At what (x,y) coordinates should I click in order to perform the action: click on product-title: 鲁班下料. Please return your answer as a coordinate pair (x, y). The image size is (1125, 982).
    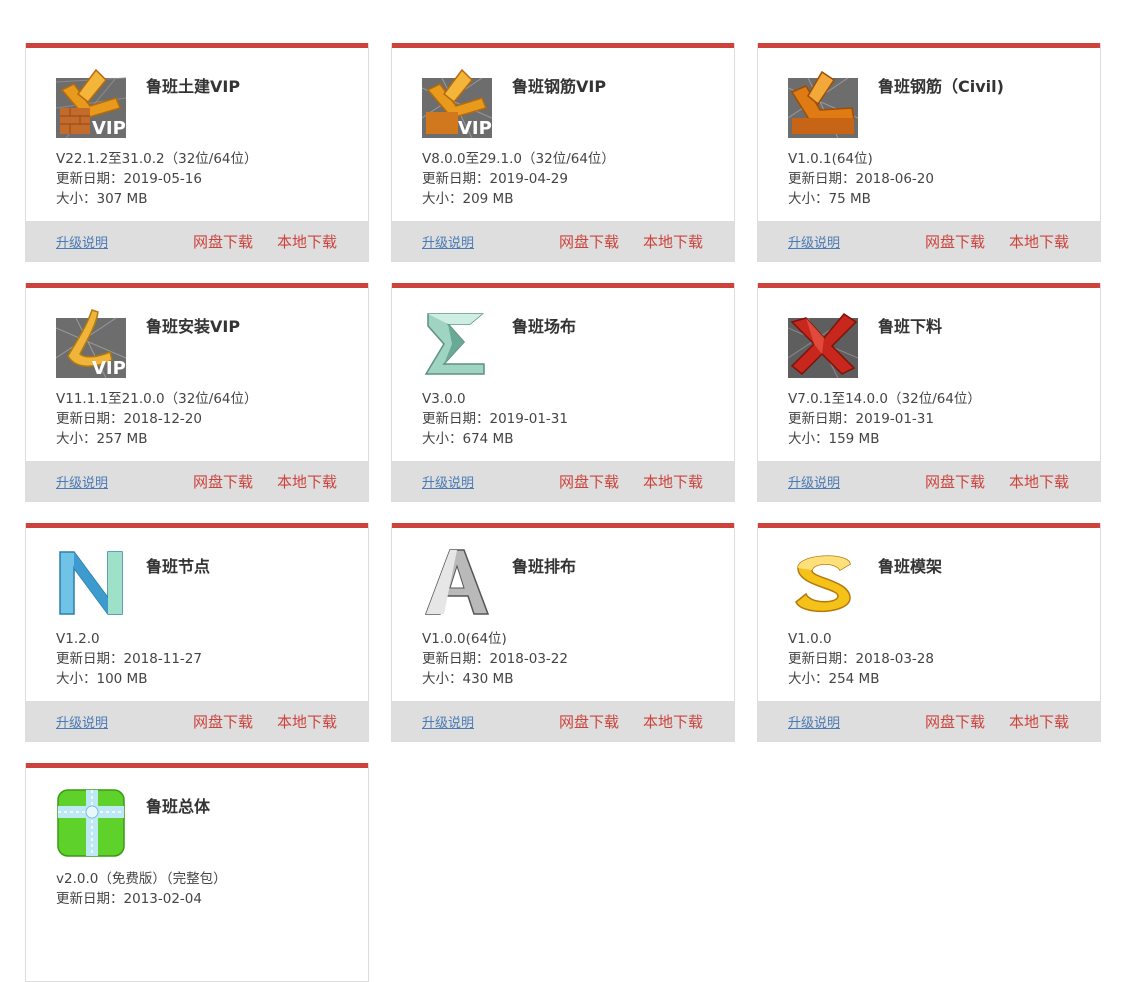
    Looking at the image, I should click on (910, 326).